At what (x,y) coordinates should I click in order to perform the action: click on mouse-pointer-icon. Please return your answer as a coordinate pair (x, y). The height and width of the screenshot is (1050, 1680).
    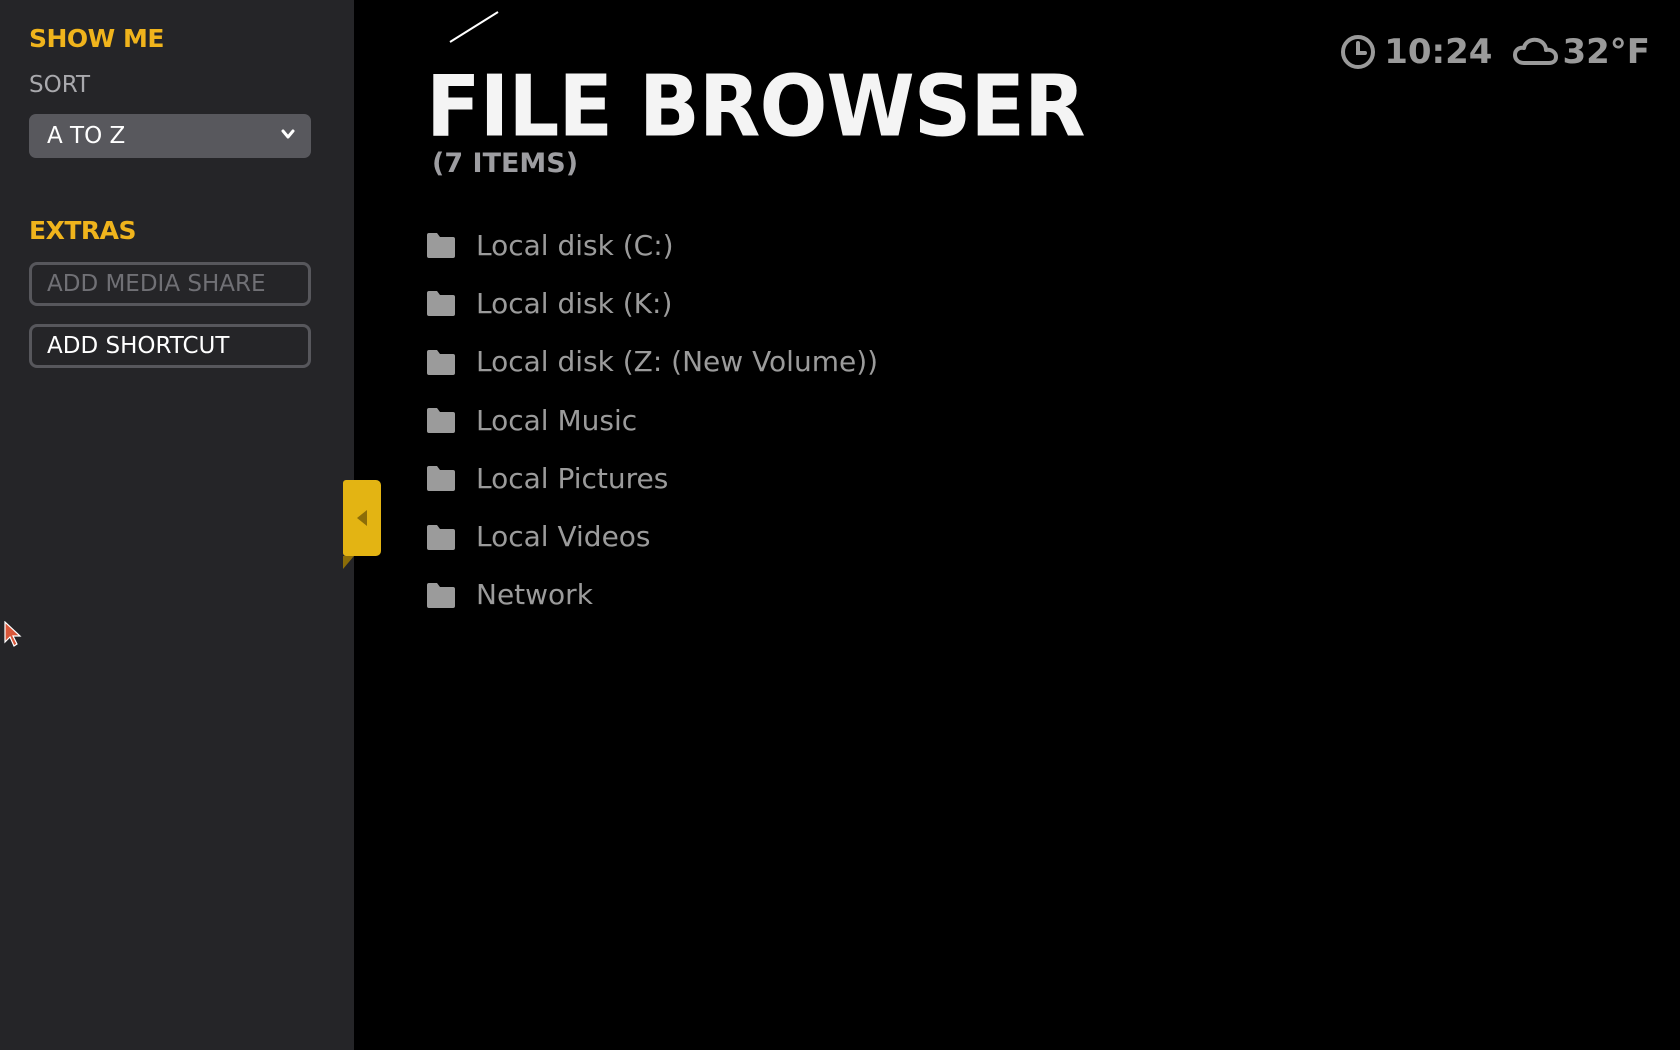
    Looking at the image, I should click on (13, 634).